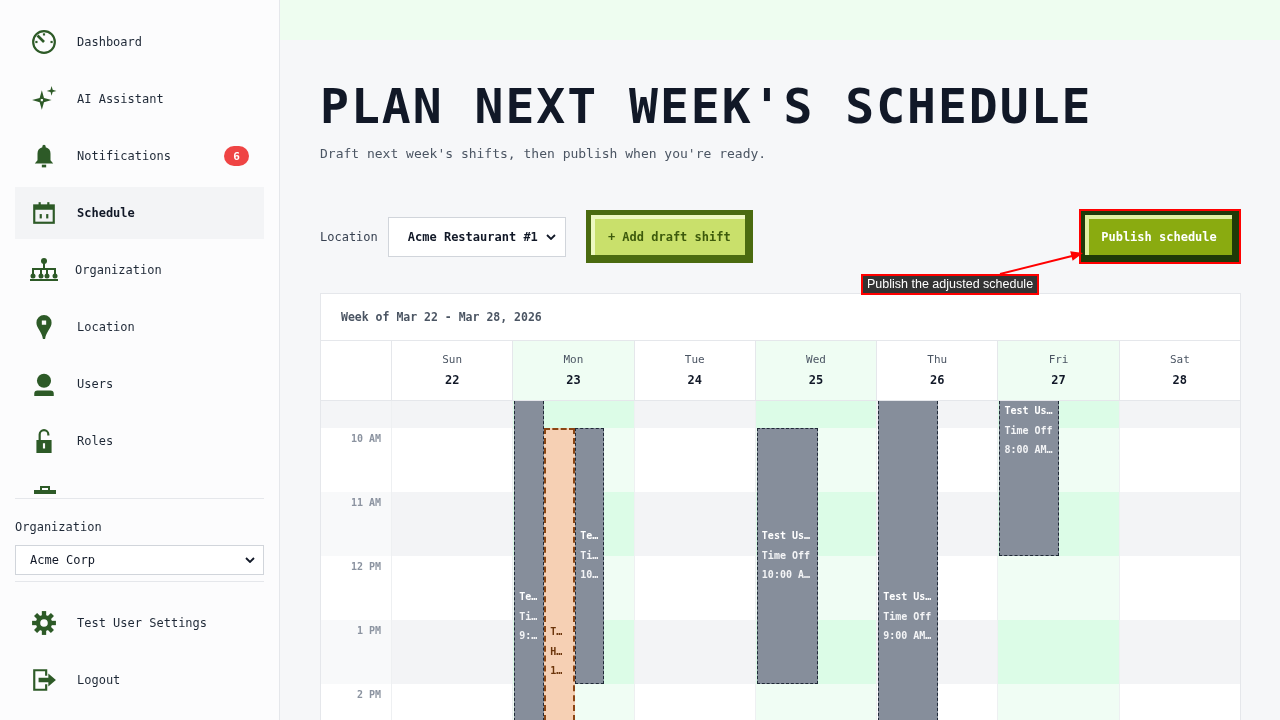 Image resolution: width=1280 pixels, height=720 pixels. What do you see at coordinates (139, 270) in the screenshot?
I see `nav-item: Organization` at bounding box center [139, 270].